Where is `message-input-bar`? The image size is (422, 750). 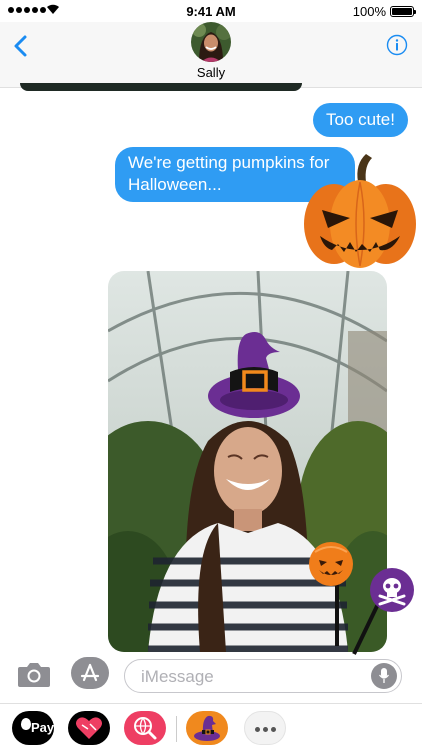
message-input-bar is located at coordinates (211, 677).